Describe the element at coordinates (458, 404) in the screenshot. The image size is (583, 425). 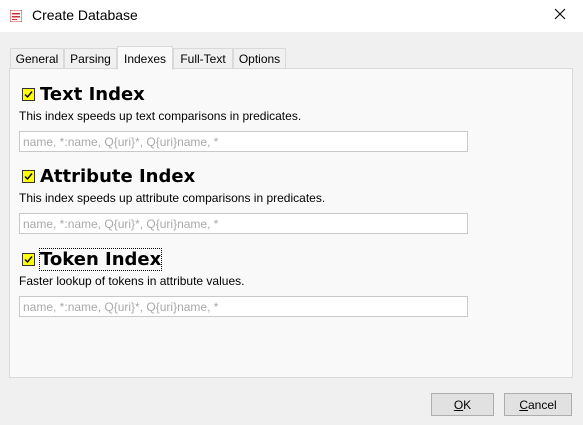
I see `ok-mnemonic: O` at that location.